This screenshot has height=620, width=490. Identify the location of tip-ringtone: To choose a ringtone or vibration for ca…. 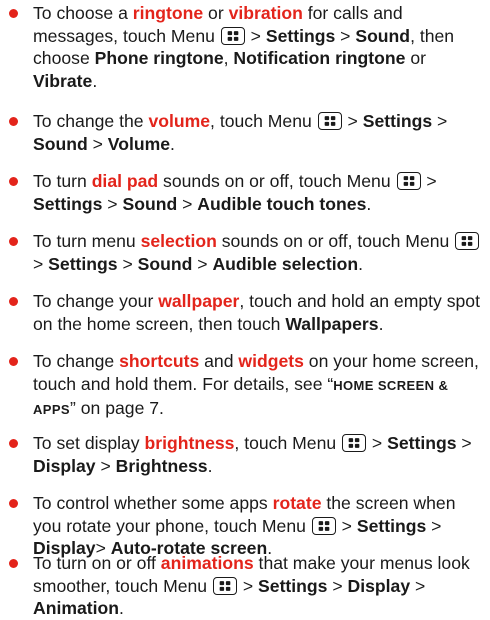
(246, 47).